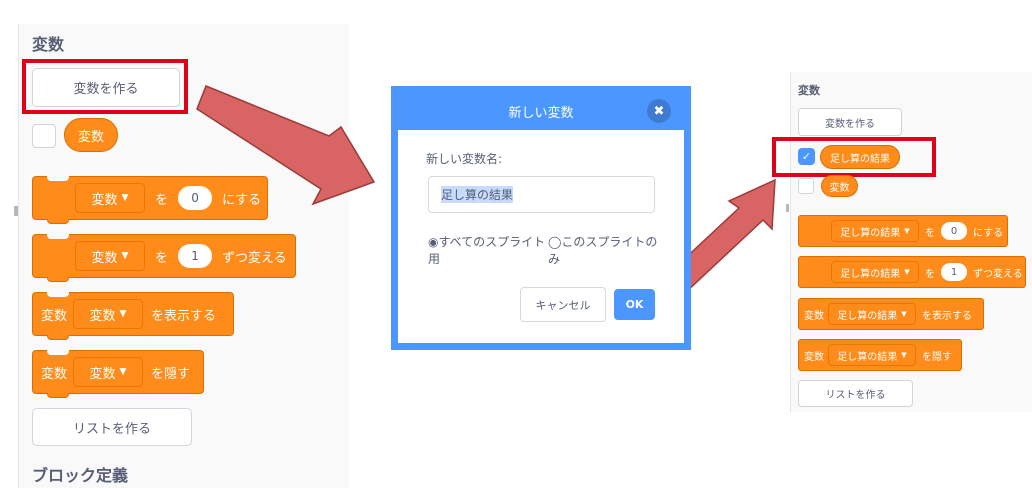 This screenshot has height=488, width=1032. I want to click on arrow-icon, so click(286, 145).